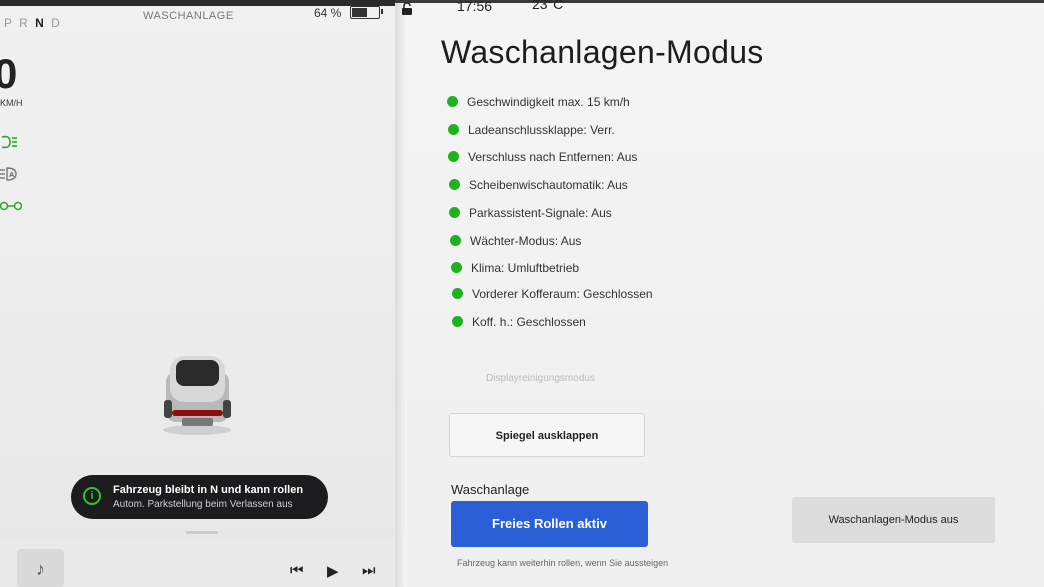 This screenshot has height=587, width=1044. What do you see at coordinates (548, 102) in the screenshot?
I see `status-item-label: Geschwindigkeit max. 15 km/h` at bounding box center [548, 102].